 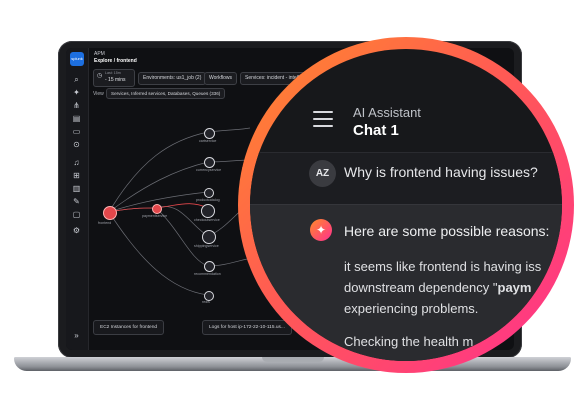 What do you see at coordinates (76, 92) in the screenshot?
I see `apm-icon: ✦` at bounding box center [76, 92].